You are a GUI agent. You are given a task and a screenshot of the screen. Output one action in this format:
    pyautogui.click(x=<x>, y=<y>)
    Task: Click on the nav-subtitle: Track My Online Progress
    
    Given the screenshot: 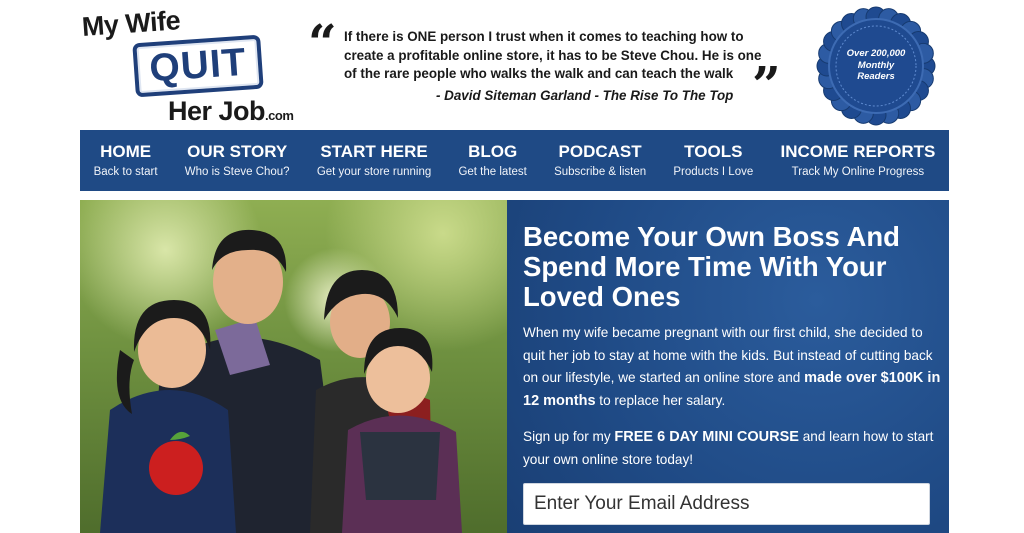 What is the action you would take?
    pyautogui.click(x=858, y=171)
    